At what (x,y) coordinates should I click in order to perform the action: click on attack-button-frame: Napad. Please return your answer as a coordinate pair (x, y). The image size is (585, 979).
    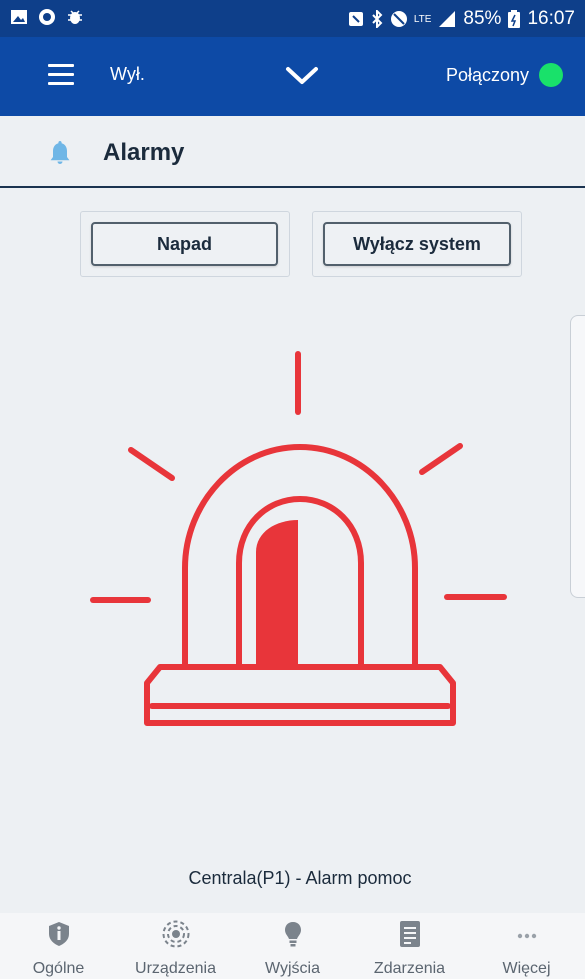
    Looking at the image, I should click on (185, 244).